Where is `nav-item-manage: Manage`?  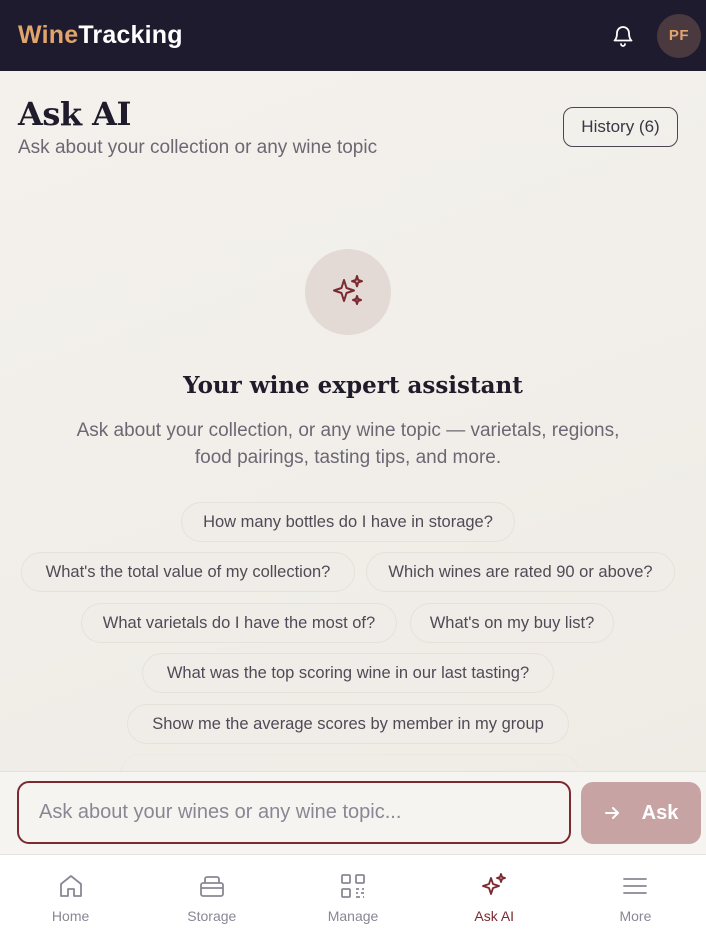
nav-item-manage: Manage is located at coordinates (352, 895).